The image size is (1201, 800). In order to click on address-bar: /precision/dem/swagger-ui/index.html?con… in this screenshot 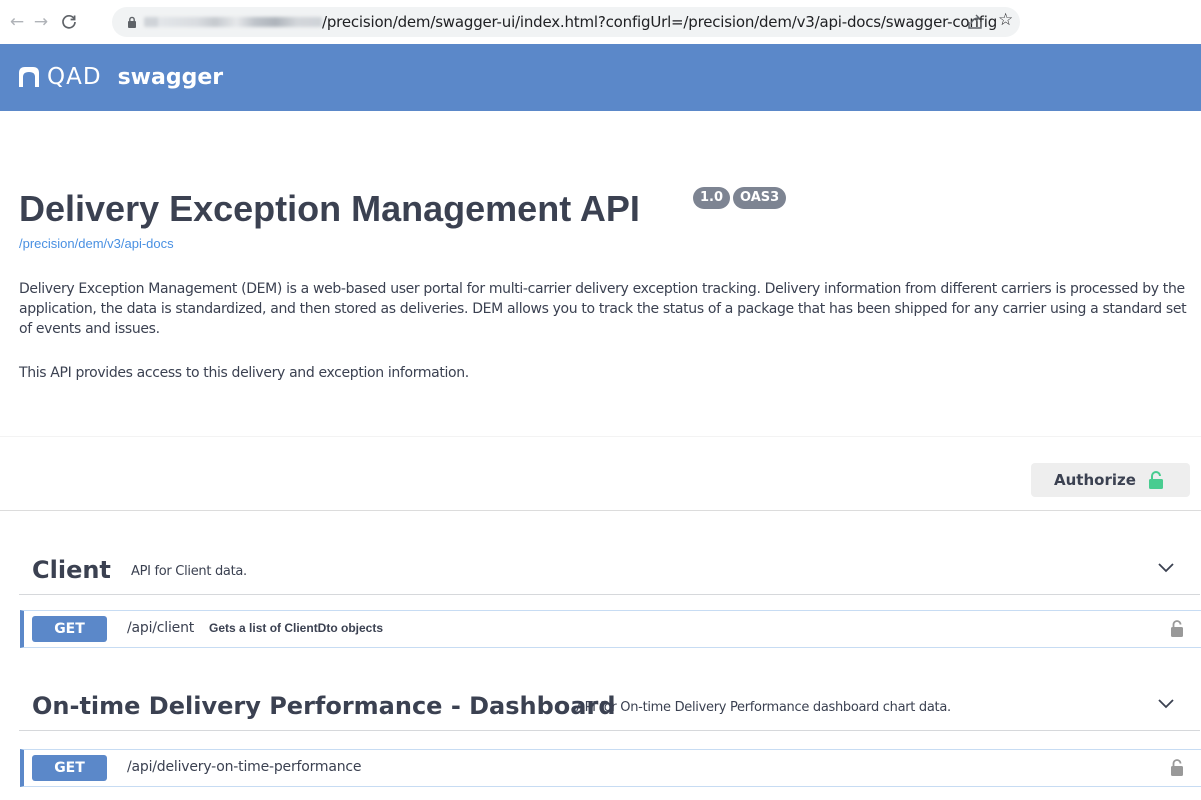, I will do `click(566, 22)`.